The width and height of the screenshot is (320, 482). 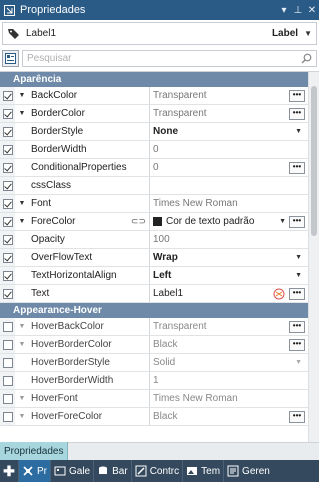 What do you see at coordinates (229, 167) in the screenshot?
I see `property-value: 0 •••` at bounding box center [229, 167].